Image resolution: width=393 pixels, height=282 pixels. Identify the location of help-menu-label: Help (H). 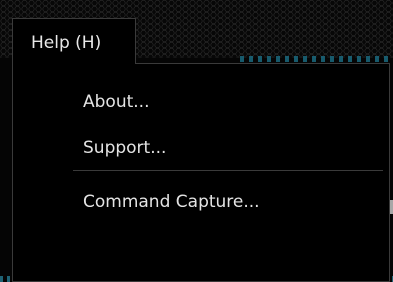
(66, 43).